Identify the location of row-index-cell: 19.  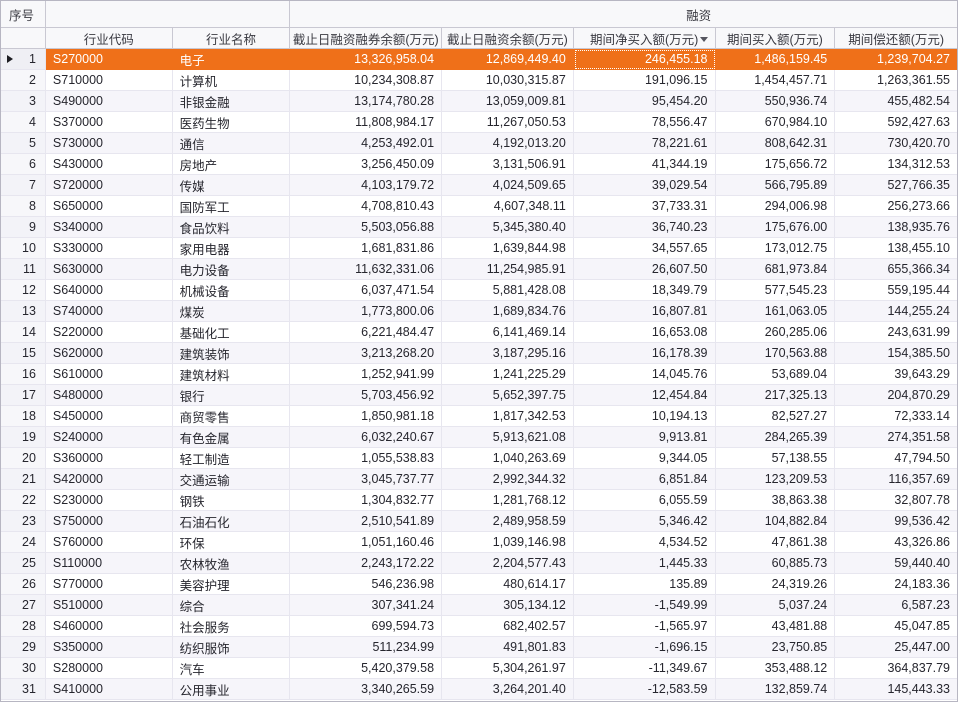
(23, 437).